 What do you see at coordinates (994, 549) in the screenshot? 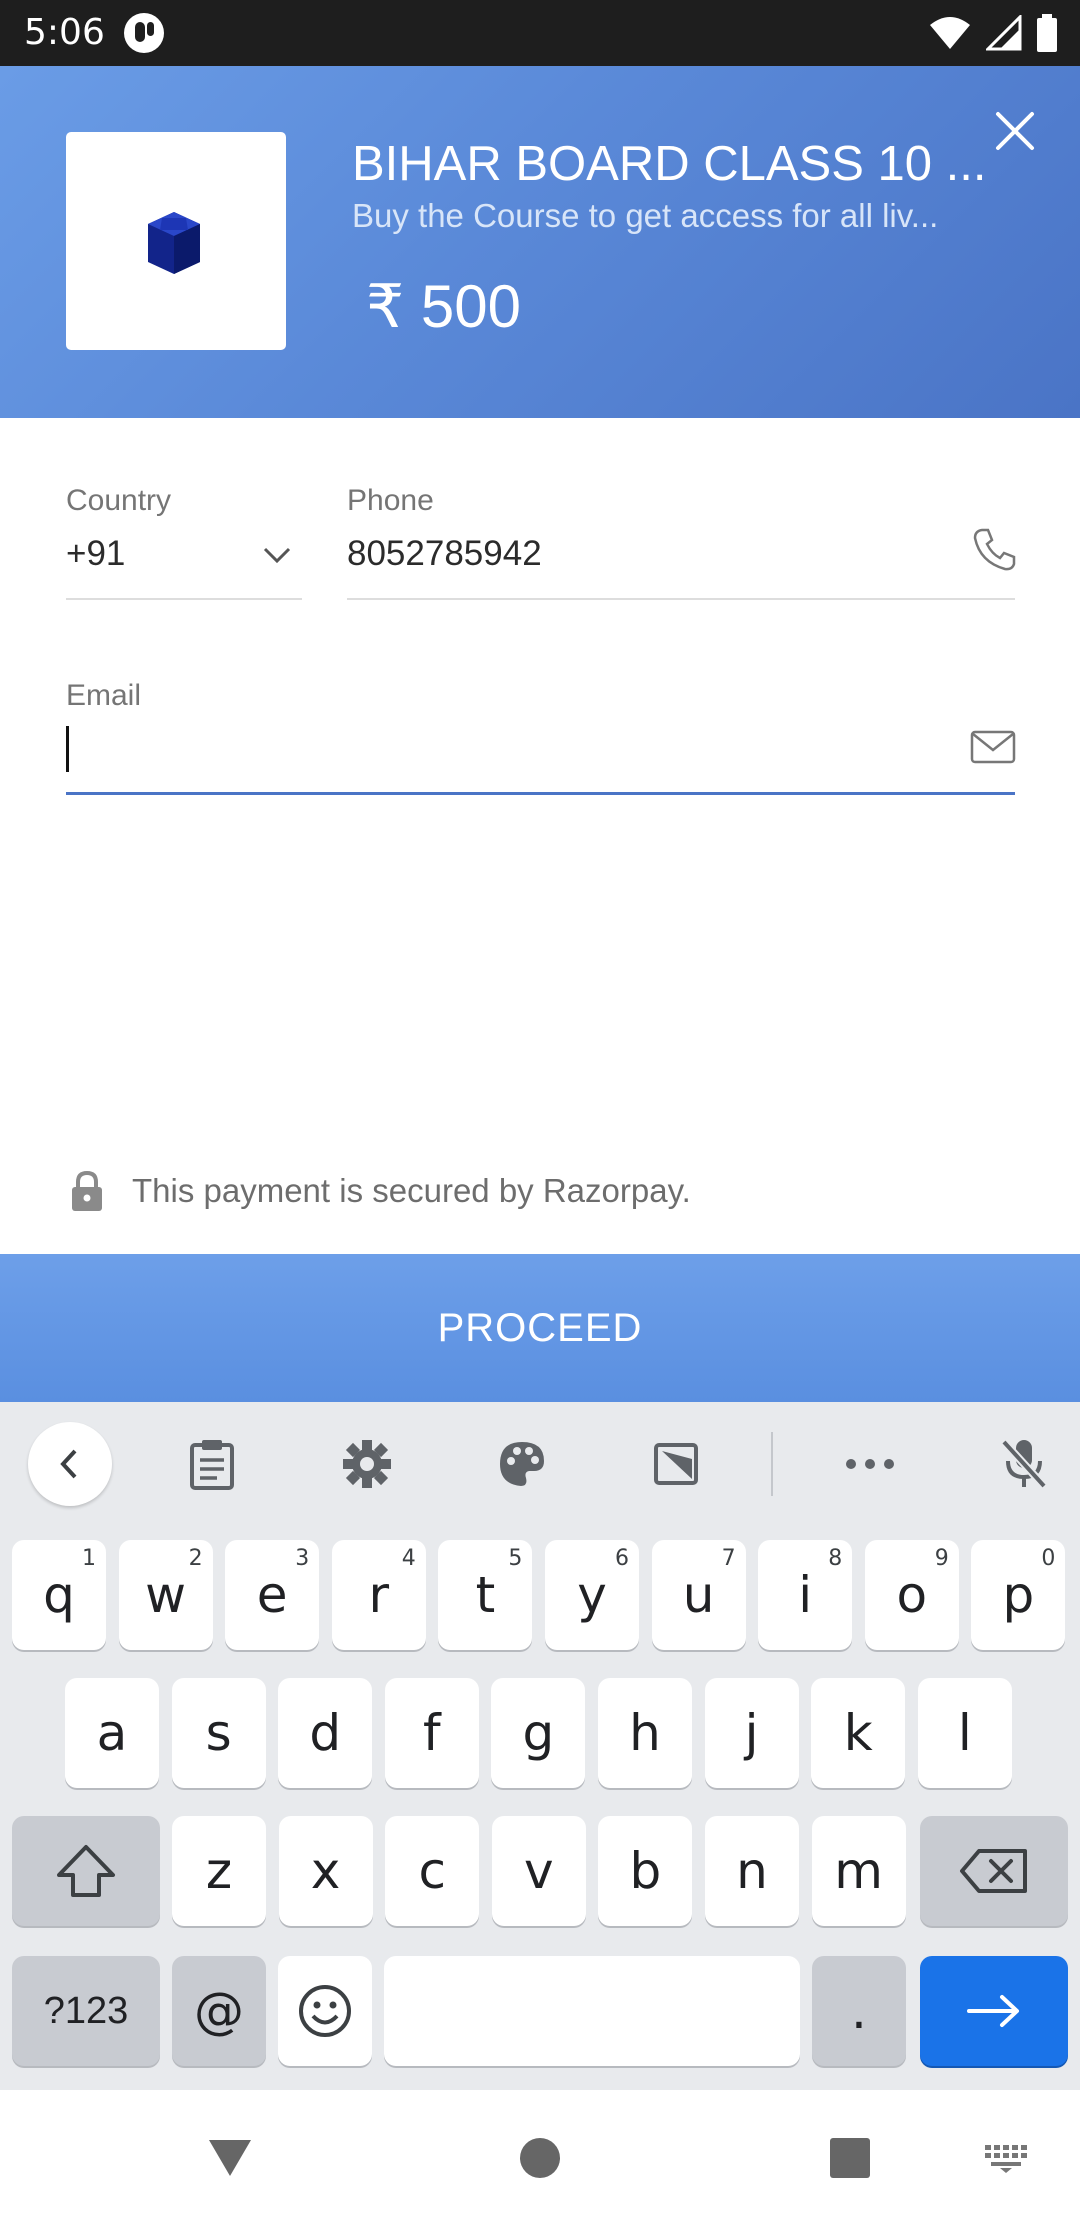
I see `phone-icon` at bounding box center [994, 549].